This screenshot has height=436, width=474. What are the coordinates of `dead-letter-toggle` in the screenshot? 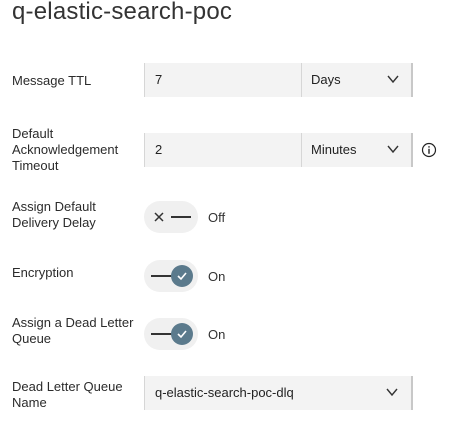 It's located at (171, 334).